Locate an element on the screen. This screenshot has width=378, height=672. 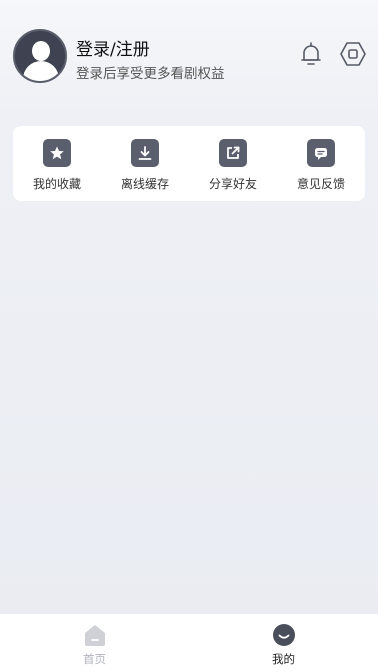
quick-actions-card: 我的收藏 离线缓存 分享好友 意见反馈 is located at coordinates (189, 163).